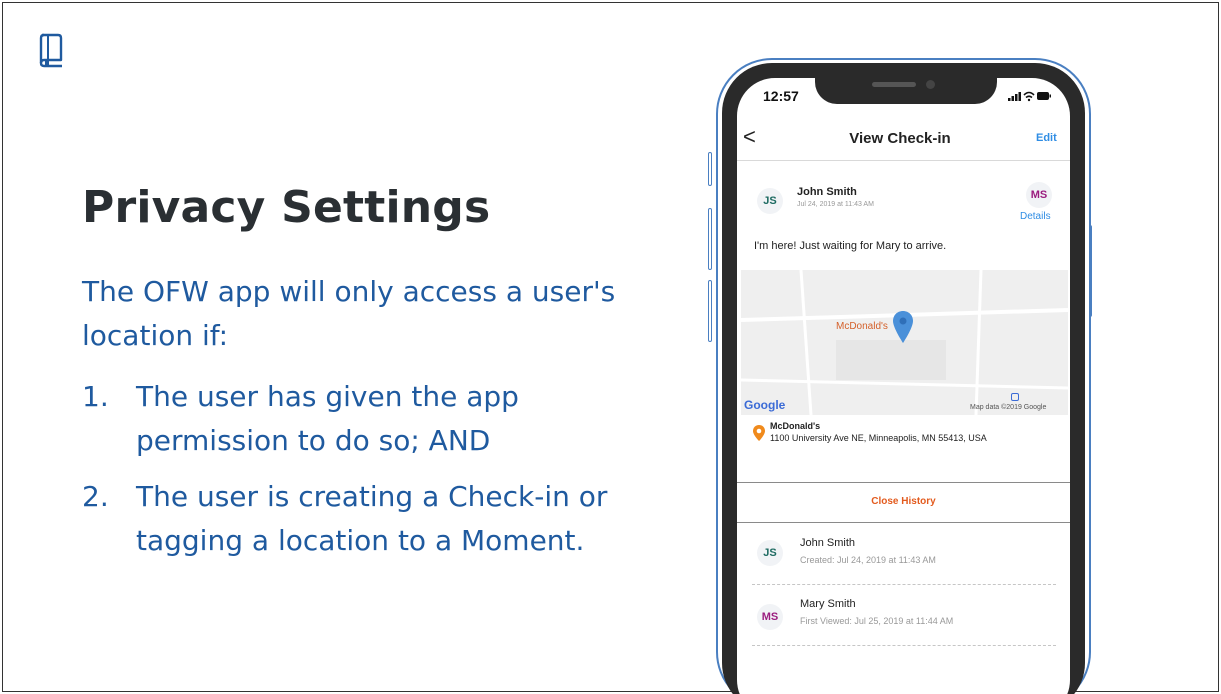 The image size is (1221, 694). What do you see at coordinates (95, 496) in the screenshot?
I see `list-number: 2.` at bounding box center [95, 496].